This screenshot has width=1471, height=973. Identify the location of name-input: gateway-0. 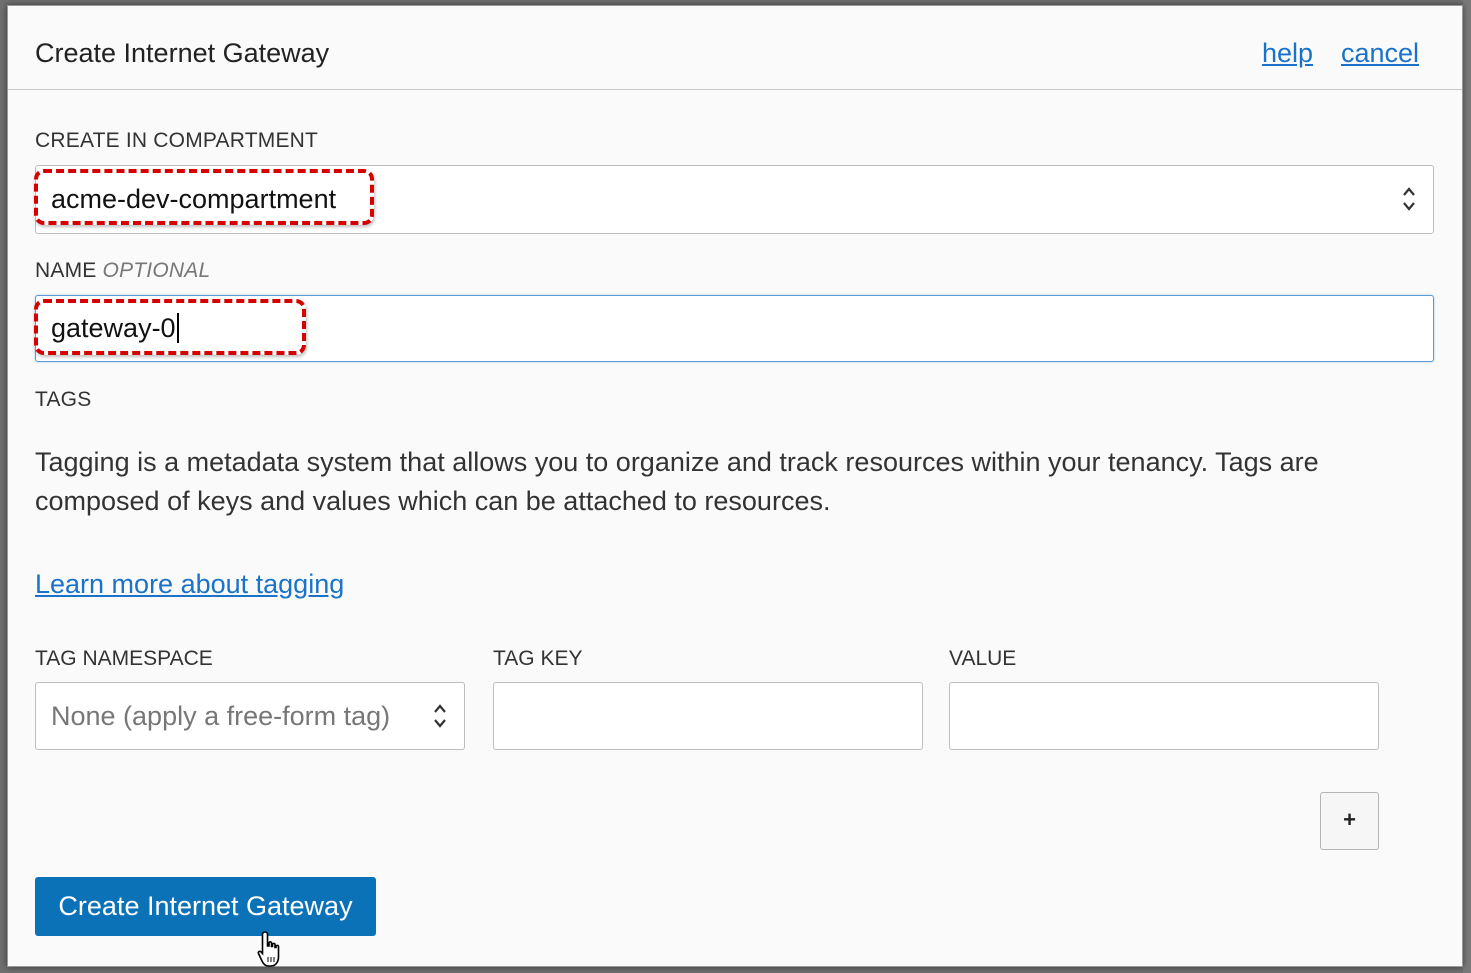
(734, 328).